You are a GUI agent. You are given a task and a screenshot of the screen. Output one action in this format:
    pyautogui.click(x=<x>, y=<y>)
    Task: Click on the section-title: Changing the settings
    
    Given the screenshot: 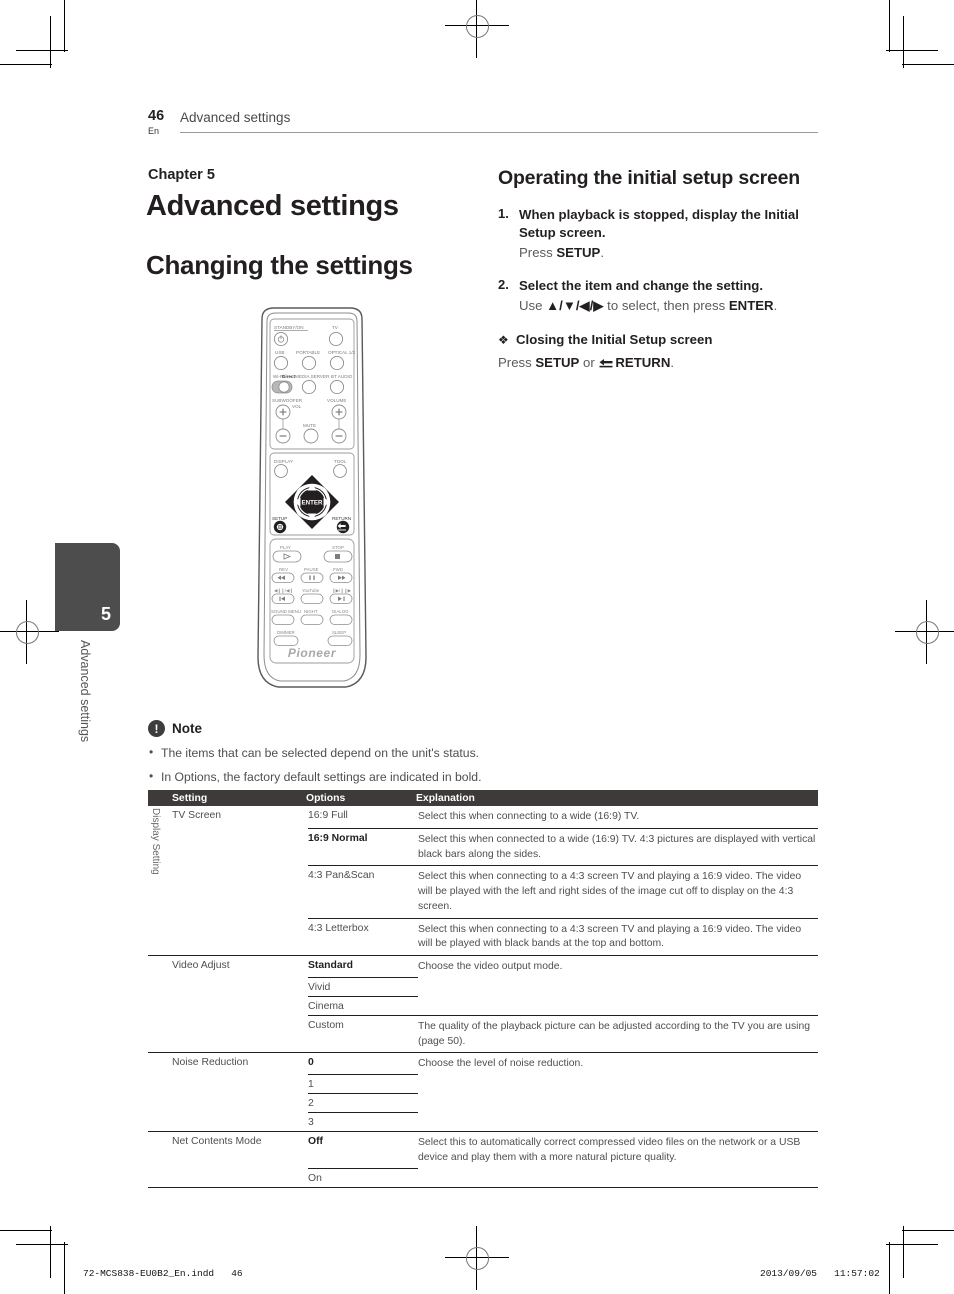 What is the action you would take?
    pyautogui.click(x=279, y=265)
    